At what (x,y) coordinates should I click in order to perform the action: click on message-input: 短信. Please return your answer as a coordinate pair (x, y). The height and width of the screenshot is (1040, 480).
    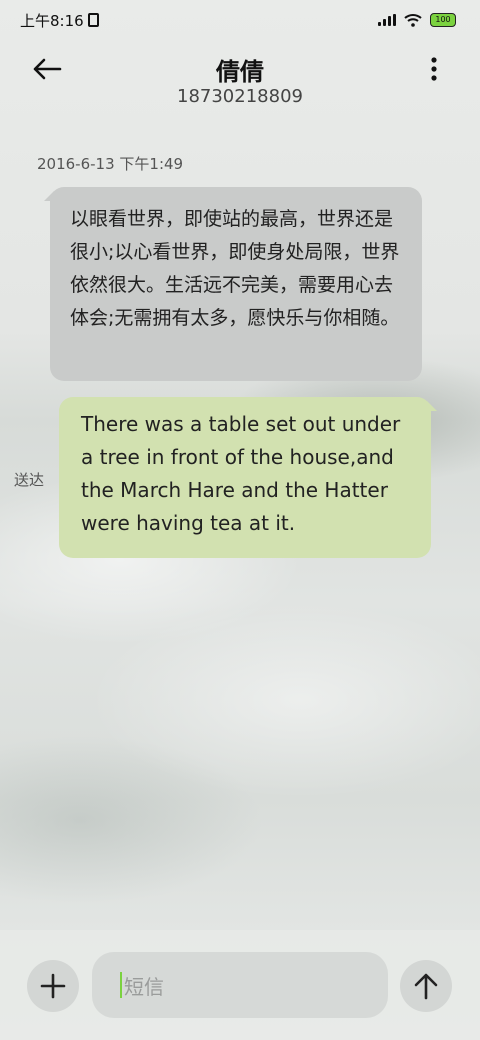
    Looking at the image, I should click on (240, 985).